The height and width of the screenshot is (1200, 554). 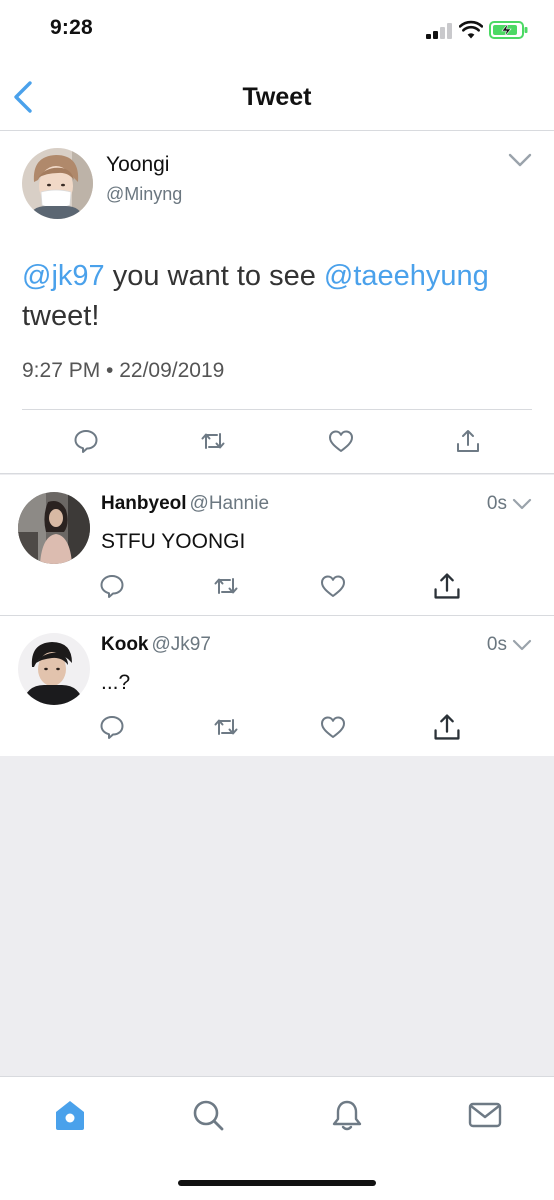 What do you see at coordinates (485, 1115) in the screenshot?
I see `messages-icon` at bounding box center [485, 1115].